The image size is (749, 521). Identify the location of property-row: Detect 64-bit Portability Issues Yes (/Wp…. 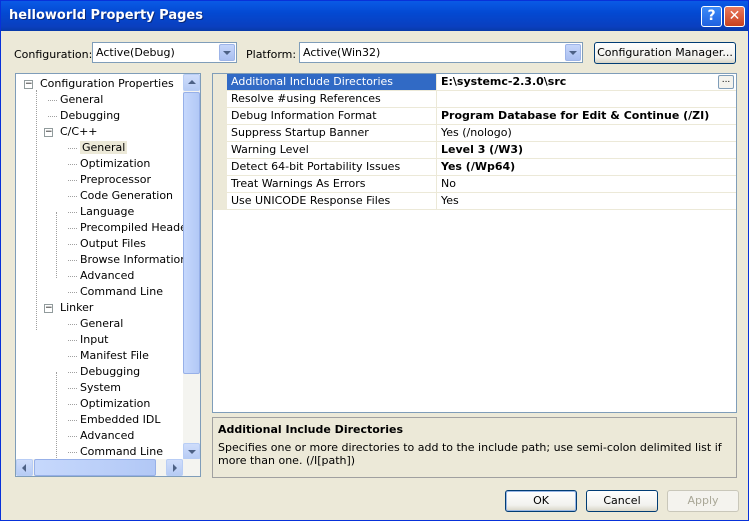
(474, 167).